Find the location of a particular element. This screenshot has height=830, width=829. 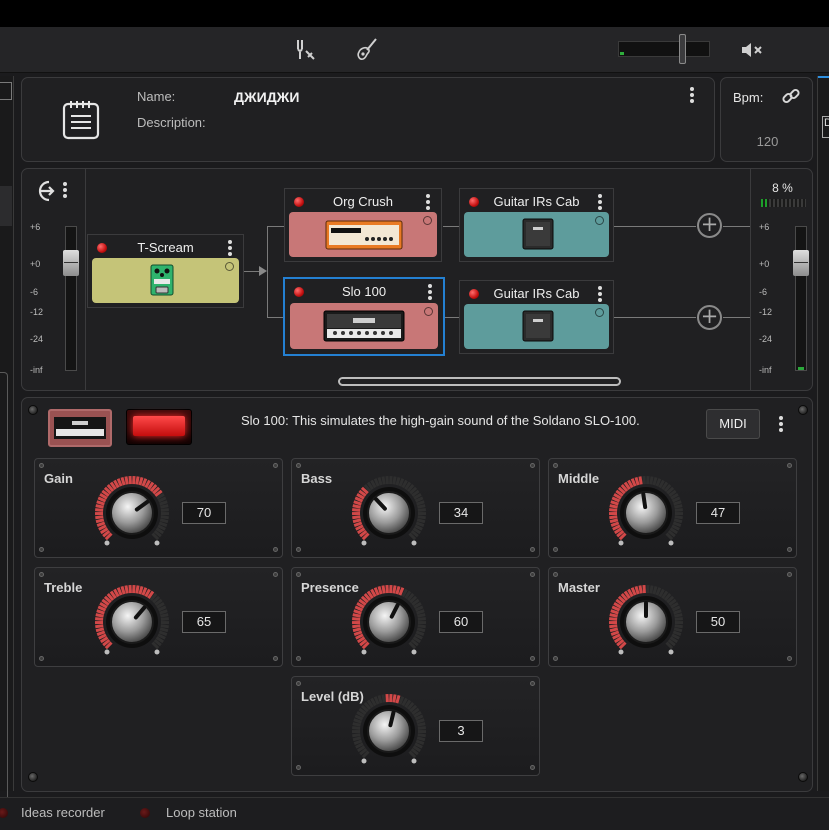

knob-value-field: 60 is located at coordinates (461, 622).